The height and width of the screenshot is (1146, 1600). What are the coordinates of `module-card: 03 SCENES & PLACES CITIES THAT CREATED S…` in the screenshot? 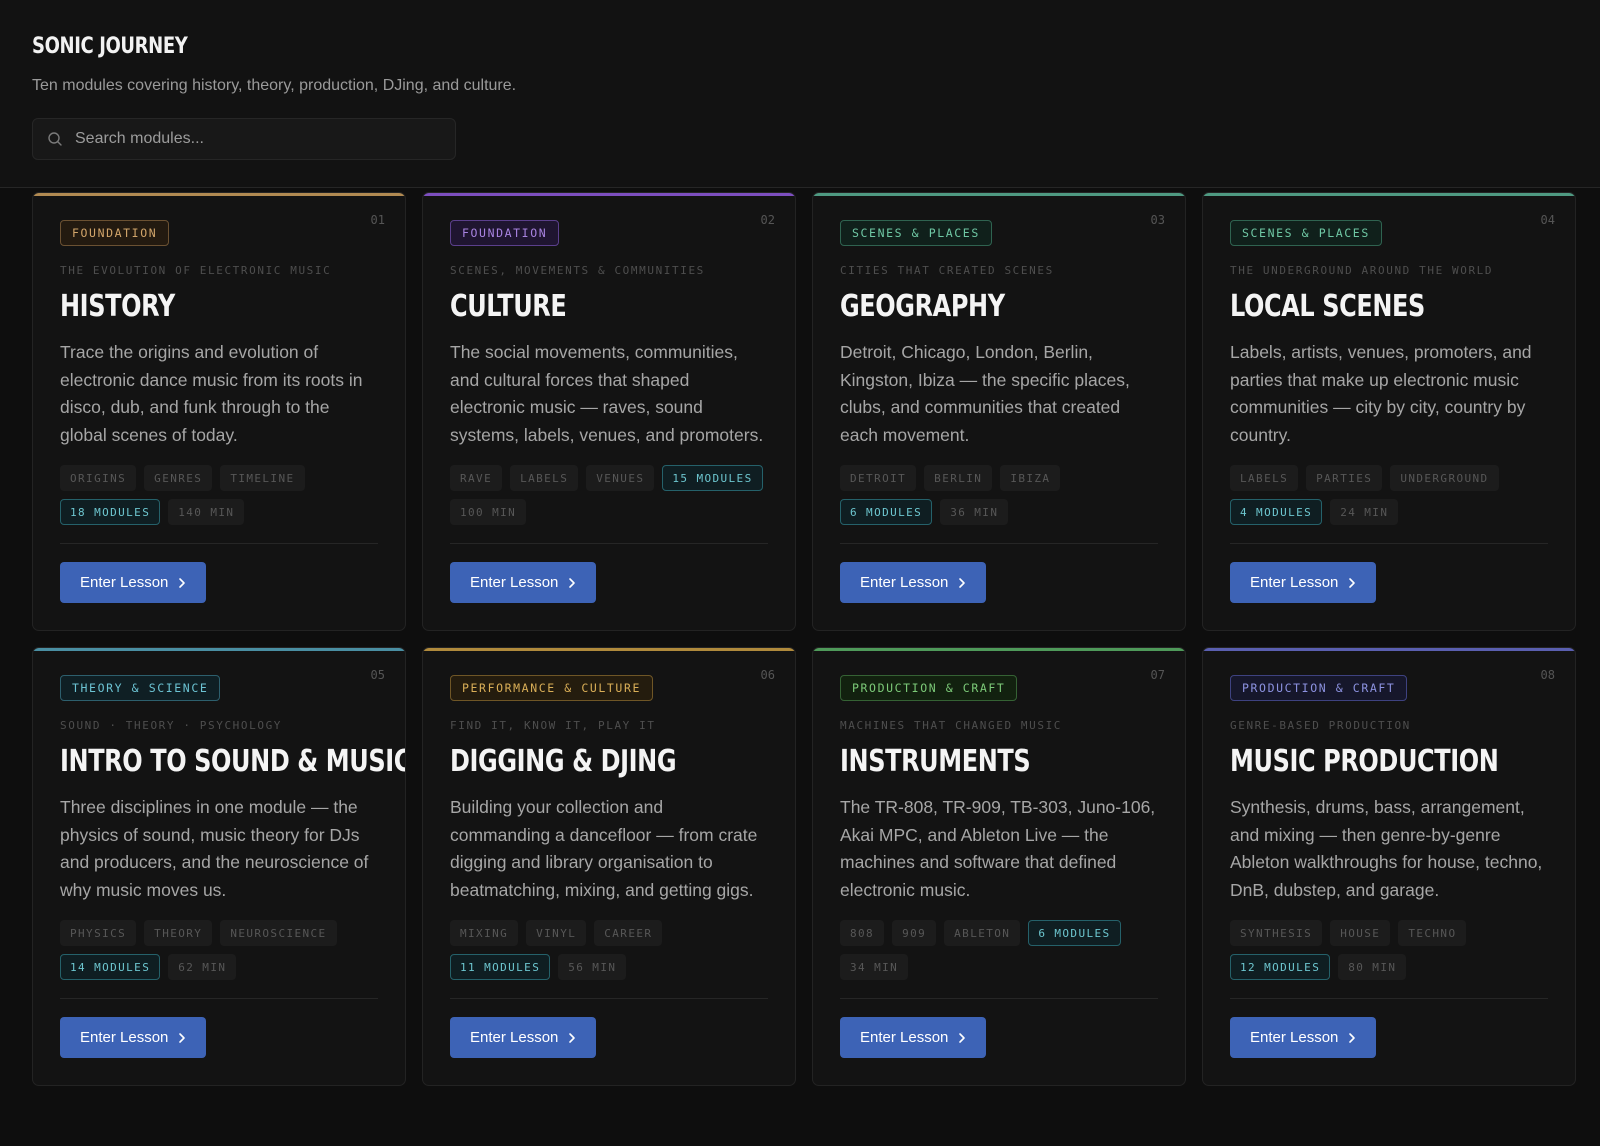 It's located at (999, 411).